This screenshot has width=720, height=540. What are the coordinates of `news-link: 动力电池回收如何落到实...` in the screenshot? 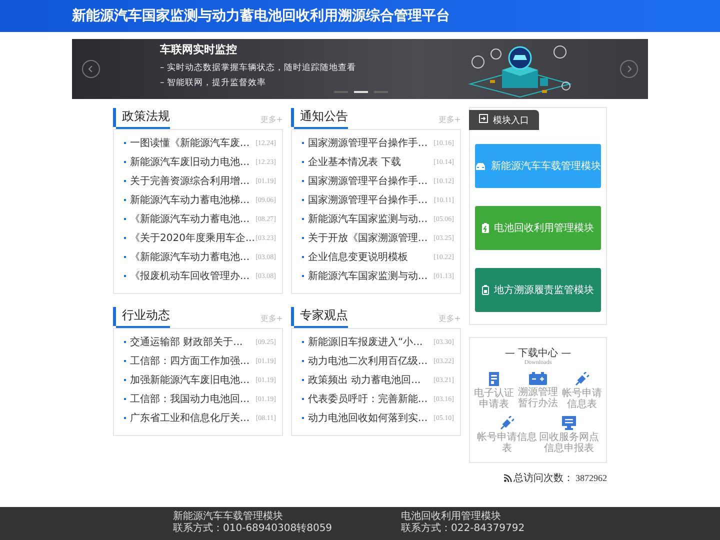 It's located at (371, 417).